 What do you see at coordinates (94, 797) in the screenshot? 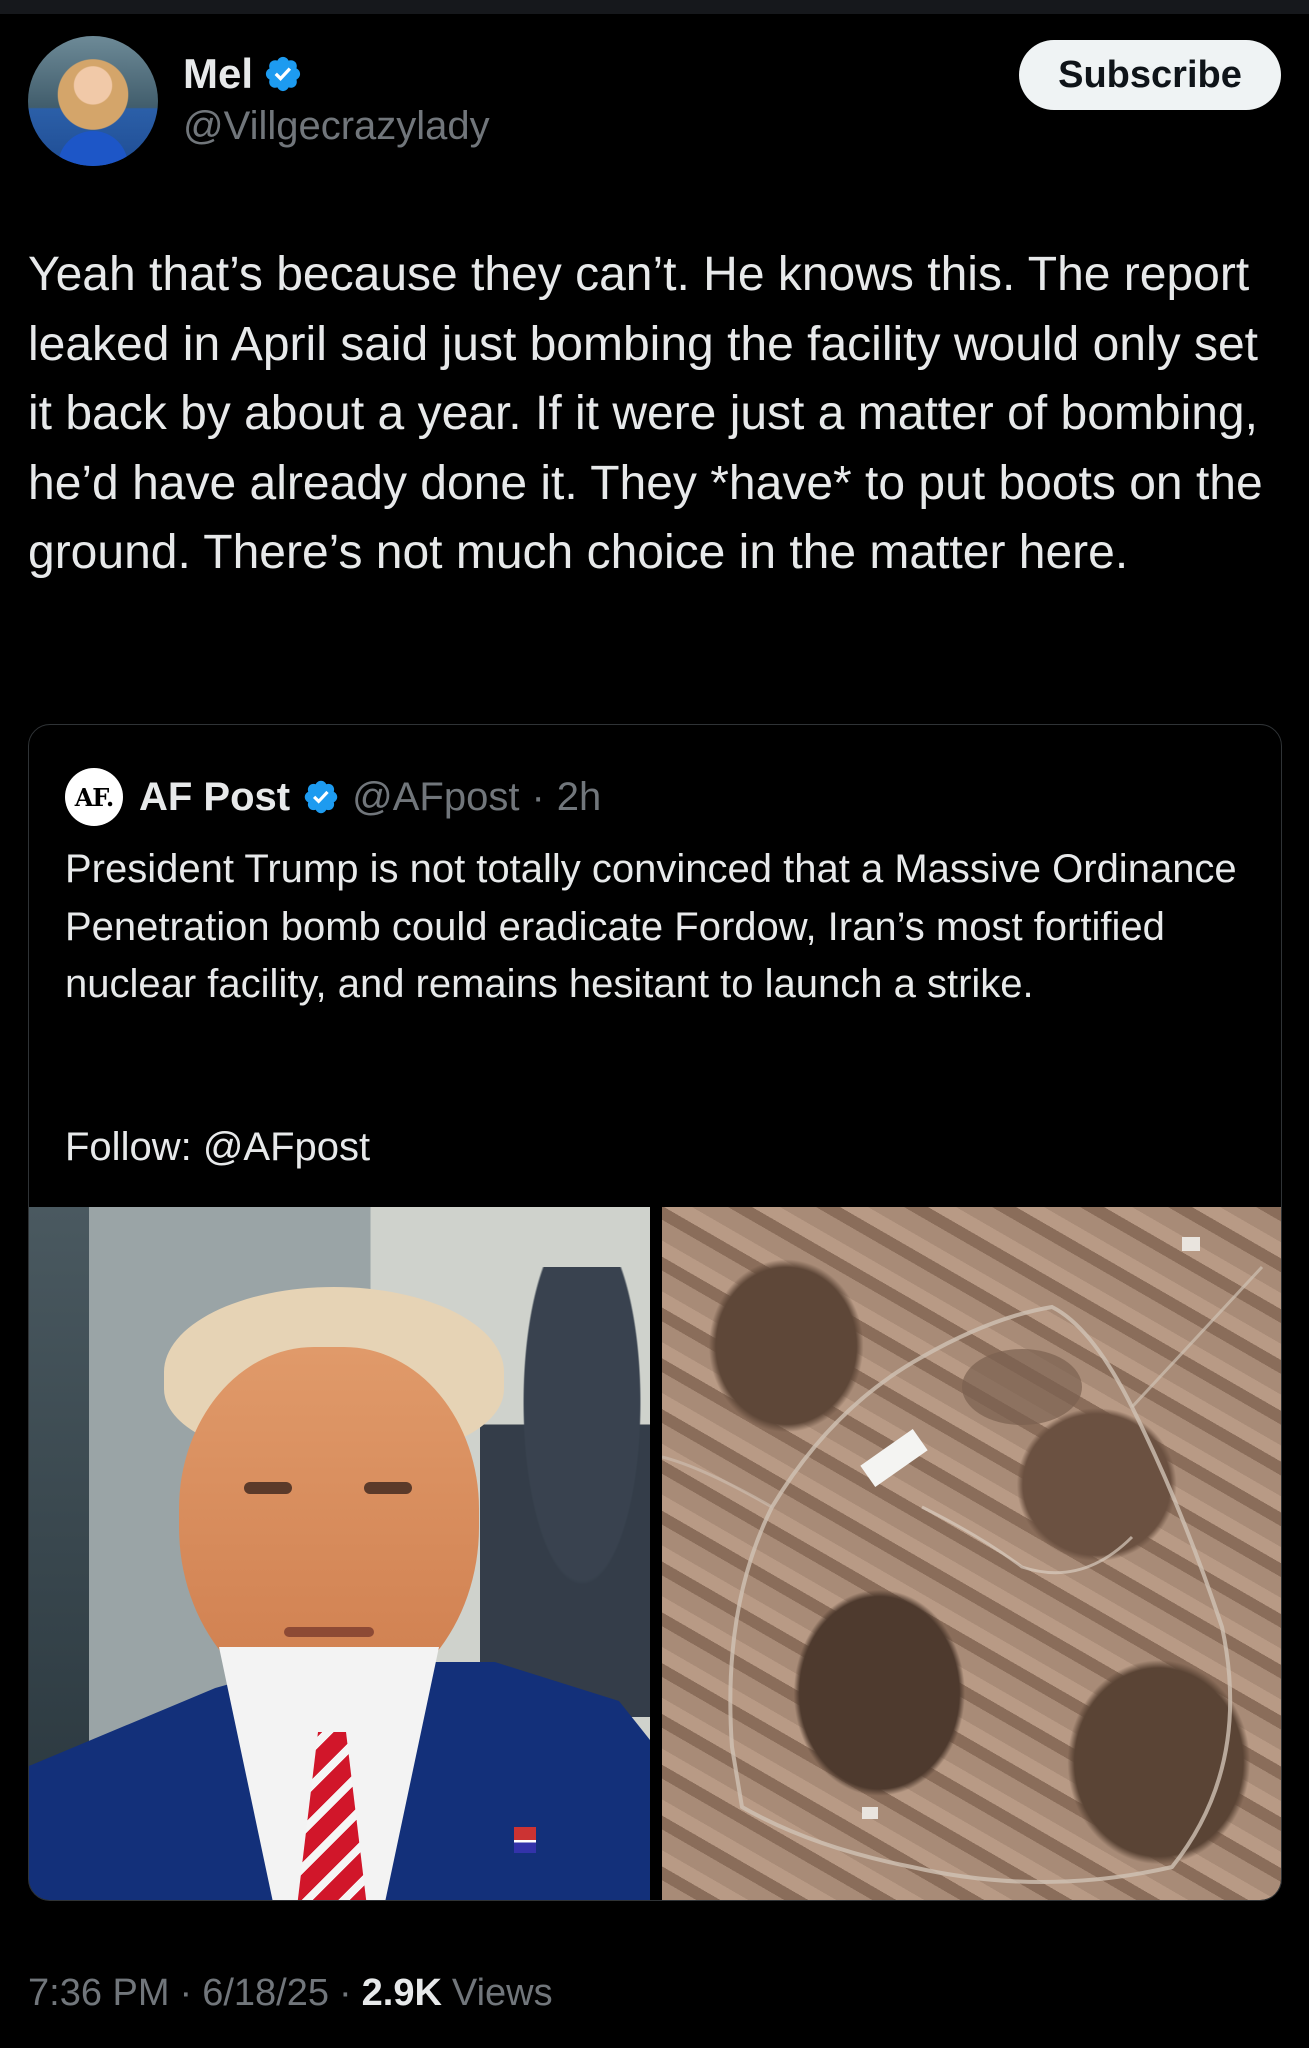
I see `quoted-author-logo: AF.` at bounding box center [94, 797].